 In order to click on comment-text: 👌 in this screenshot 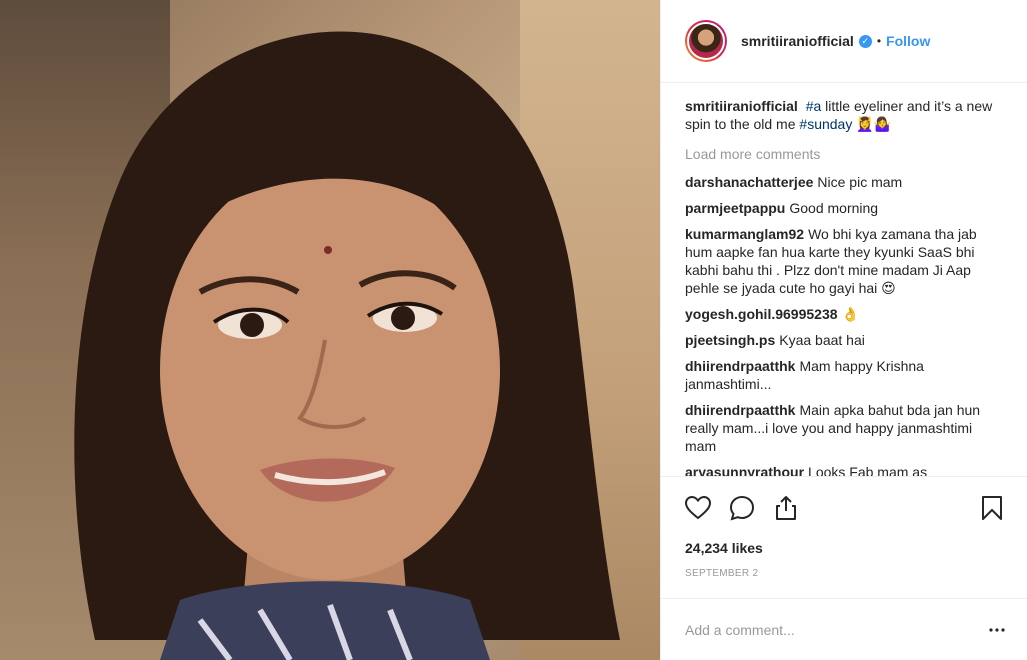, I will do `click(850, 314)`.